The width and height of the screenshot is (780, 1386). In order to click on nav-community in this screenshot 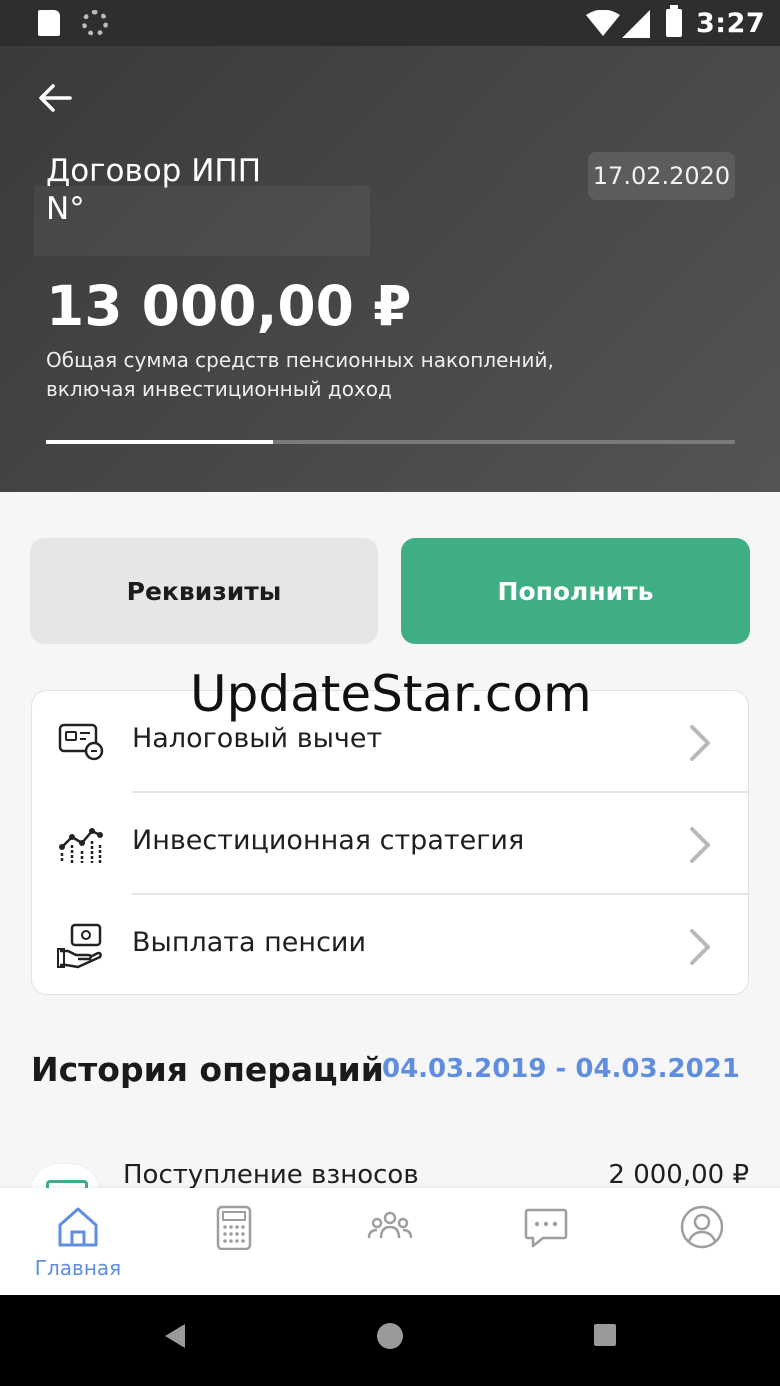, I will do `click(390, 1241)`.